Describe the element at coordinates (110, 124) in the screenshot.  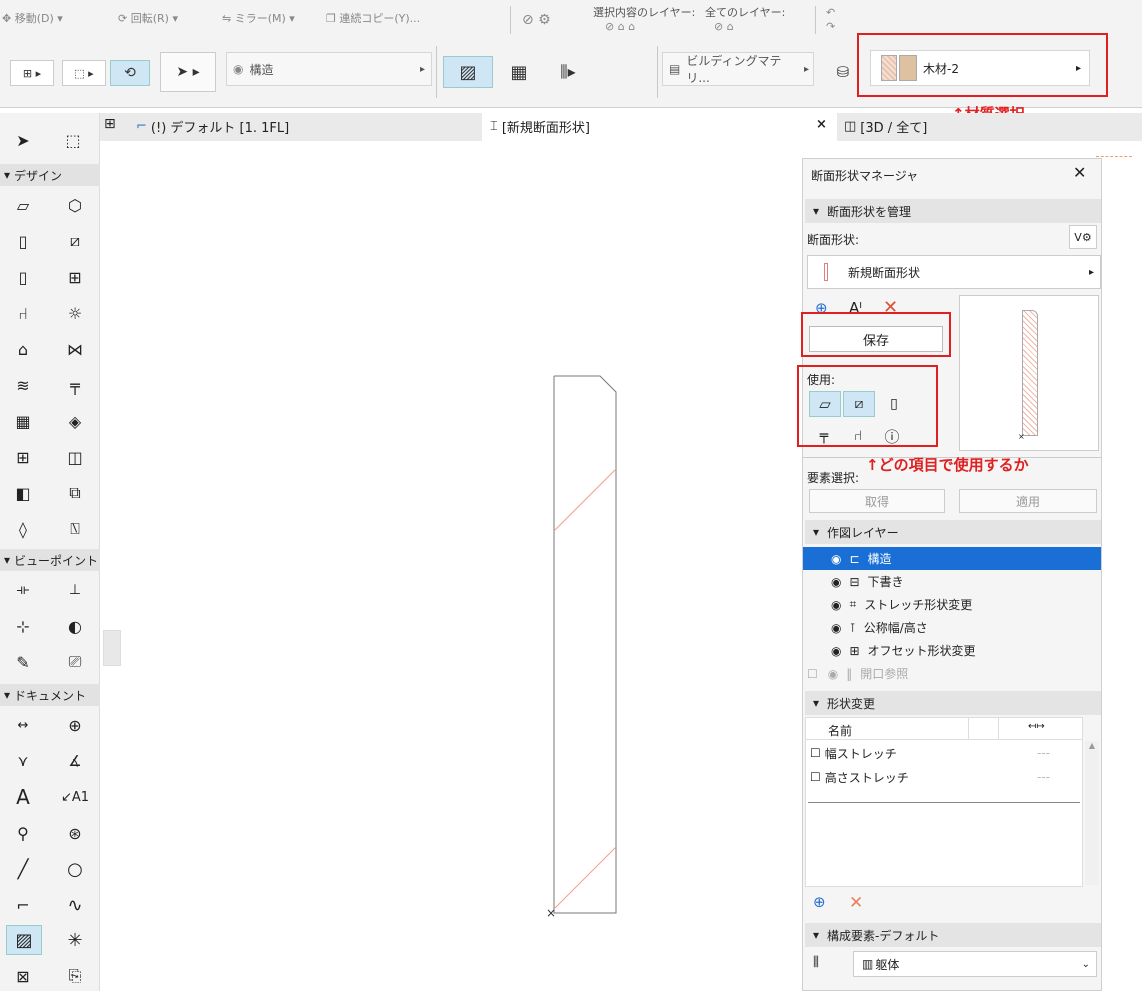
I see `tab-grid-icon: ⊞` at that location.